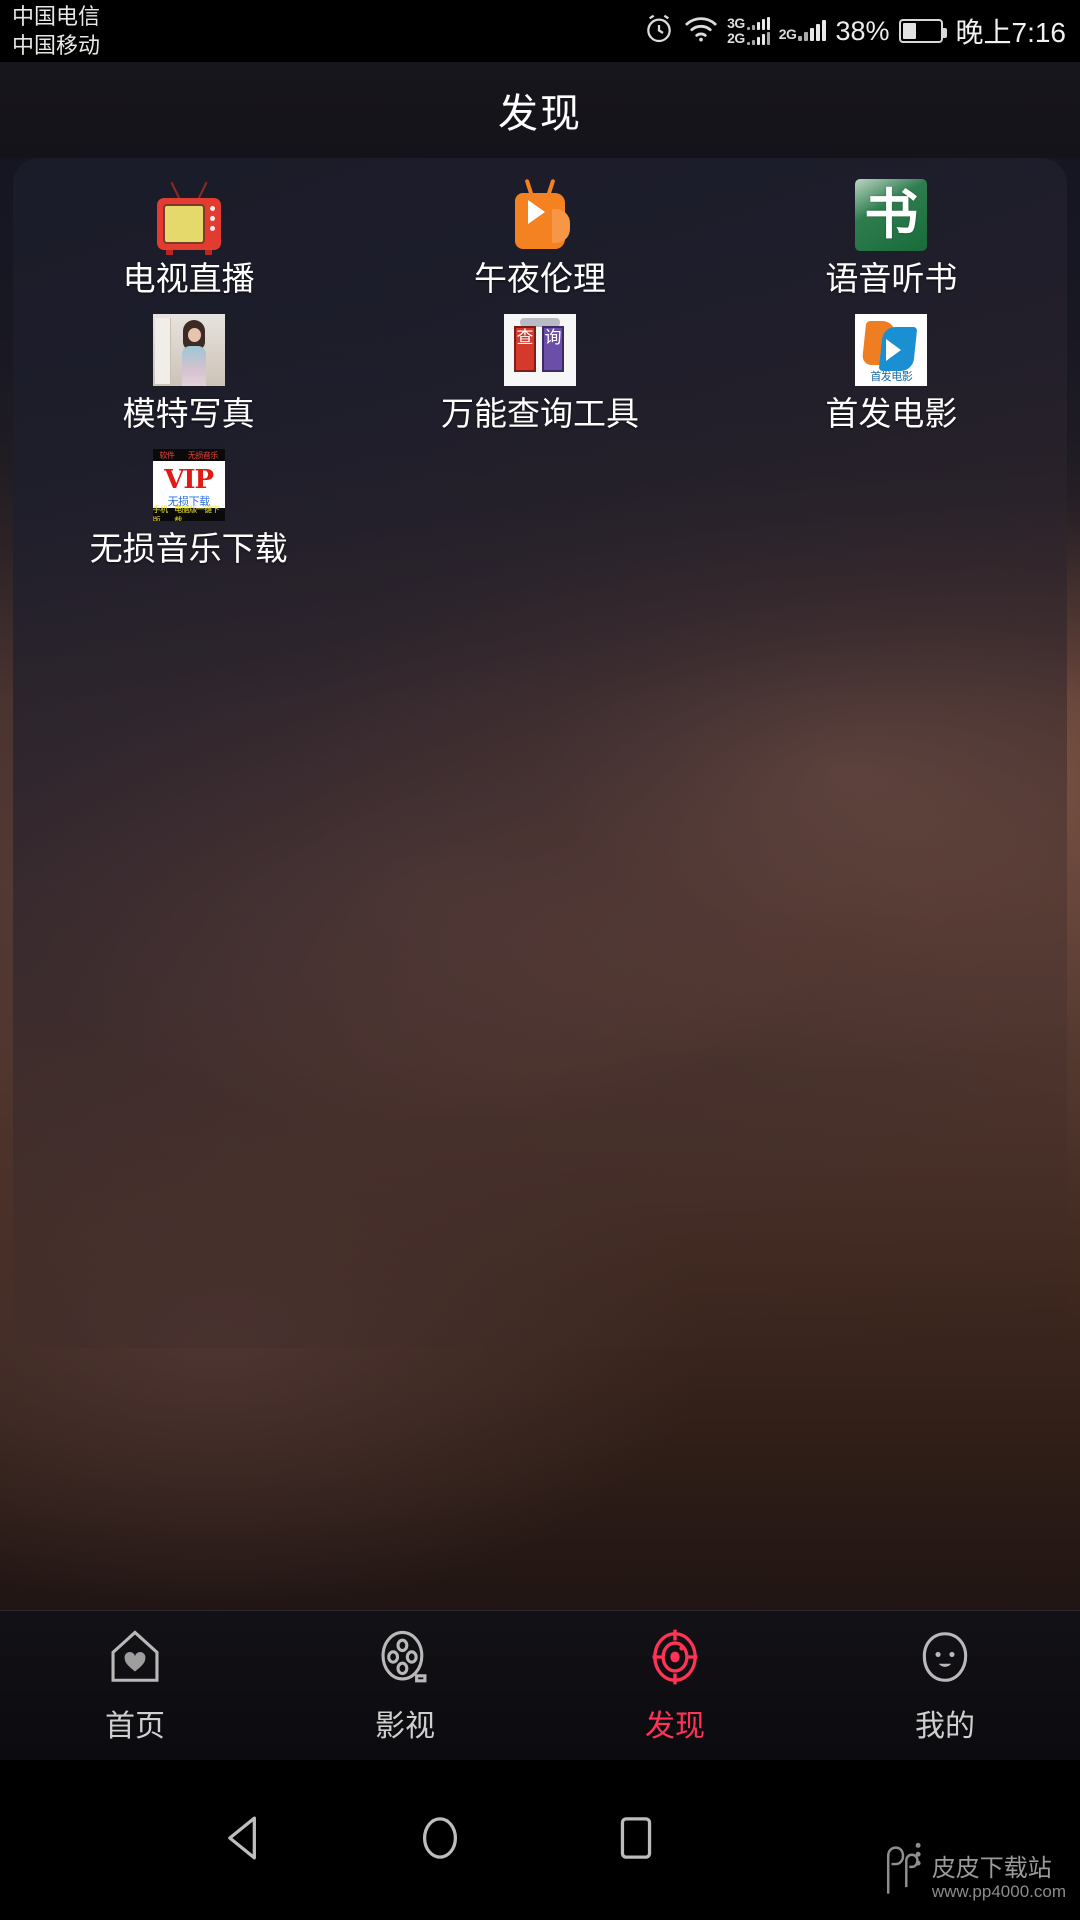 This screenshot has height=1920, width=1080. I want to click on status-icons: 3G 2G 2G 38% 晚上7:16, so click(854, 31).